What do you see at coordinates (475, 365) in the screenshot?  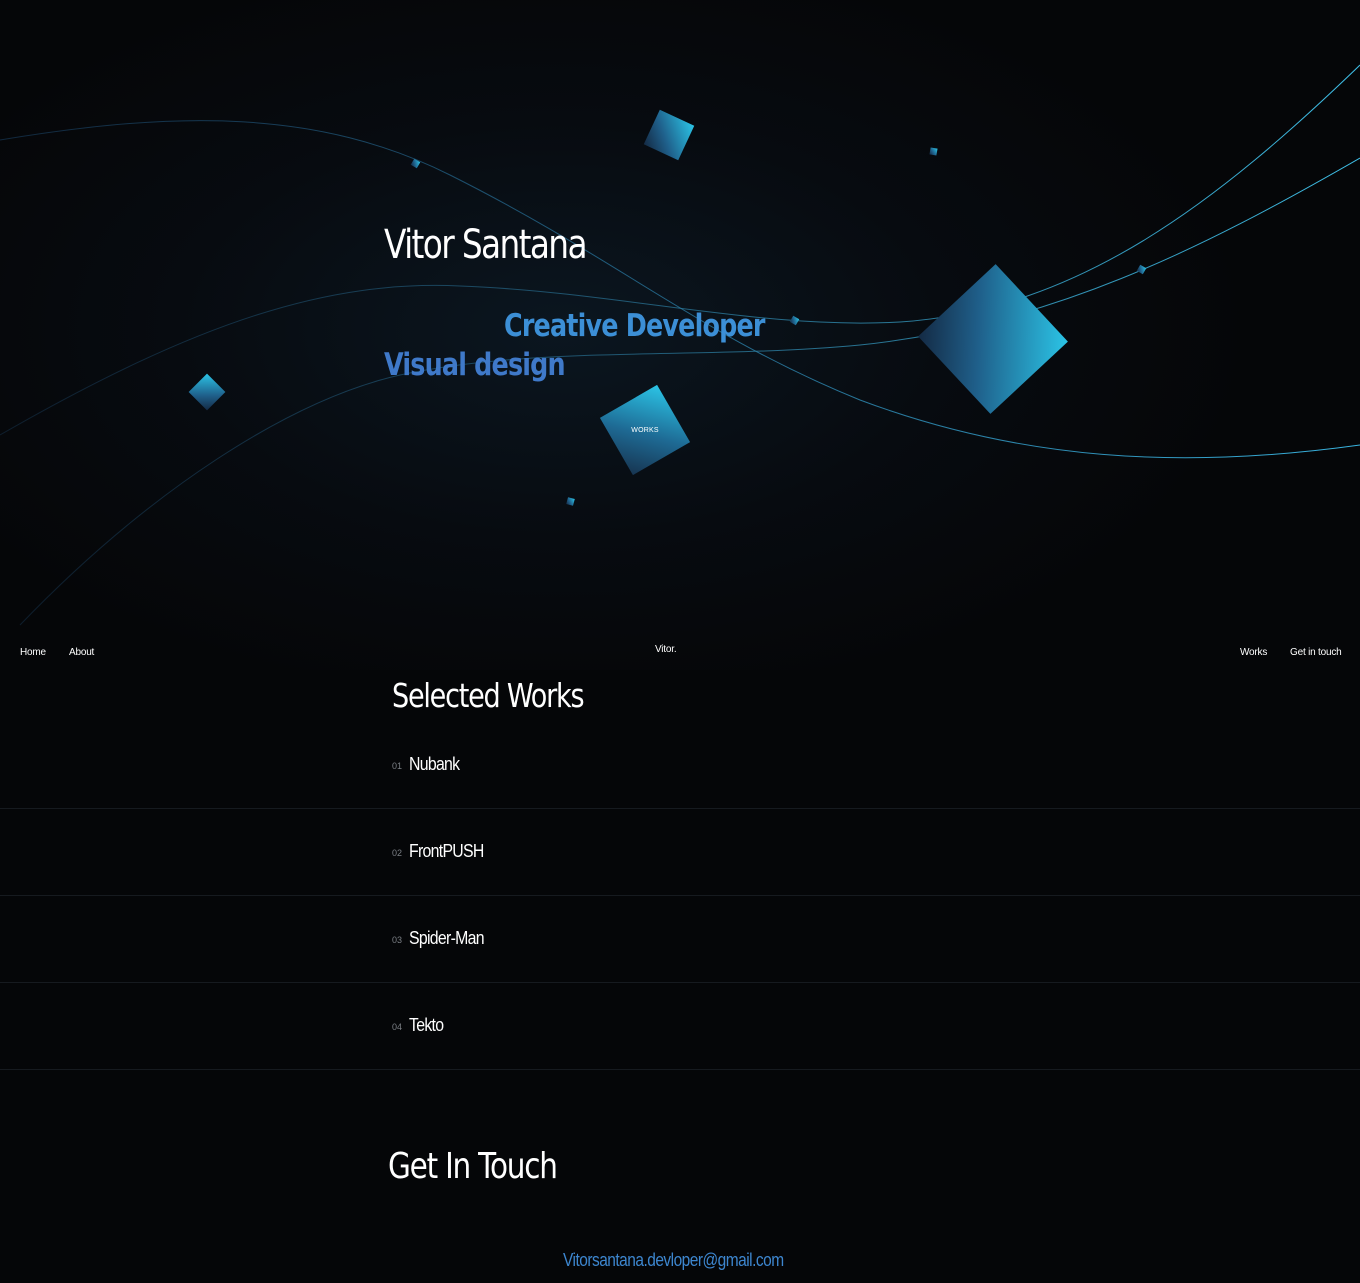 I see `hero-role-visual-design: Visual design` at bounding box center [475, 365].